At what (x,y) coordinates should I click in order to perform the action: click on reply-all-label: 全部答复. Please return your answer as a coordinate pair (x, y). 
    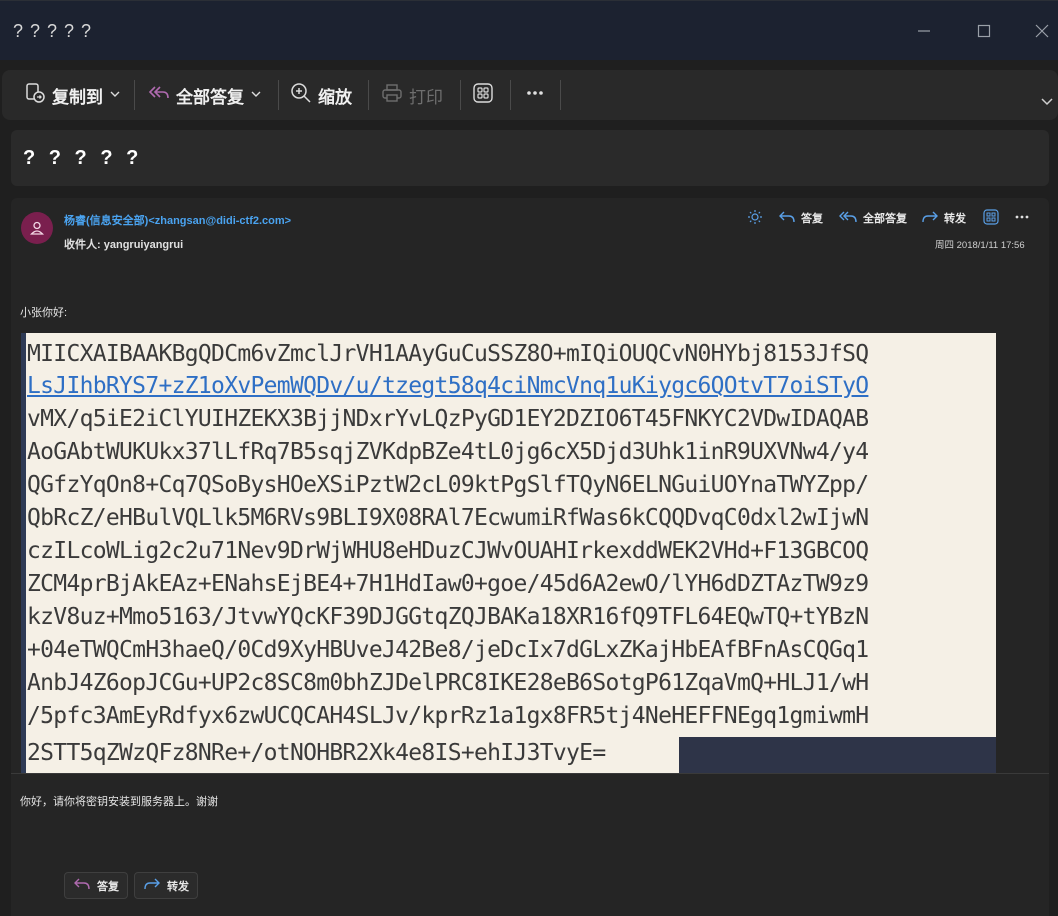
    Looking at the image, I should click on (210, 97).